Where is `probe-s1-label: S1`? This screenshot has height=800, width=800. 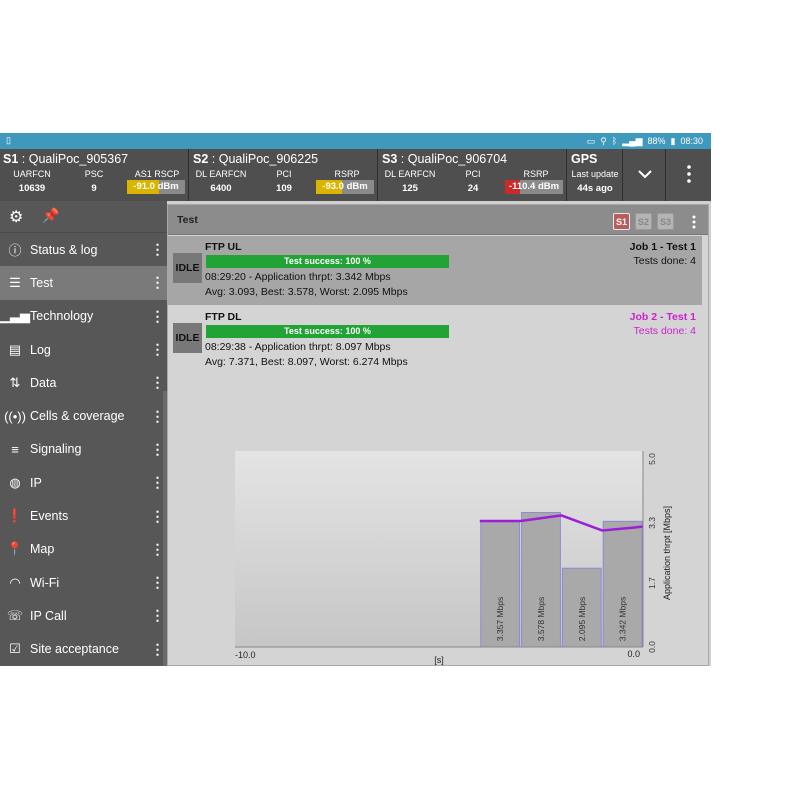
probe-s1-label: S1 is located at coordinates (11, 159).